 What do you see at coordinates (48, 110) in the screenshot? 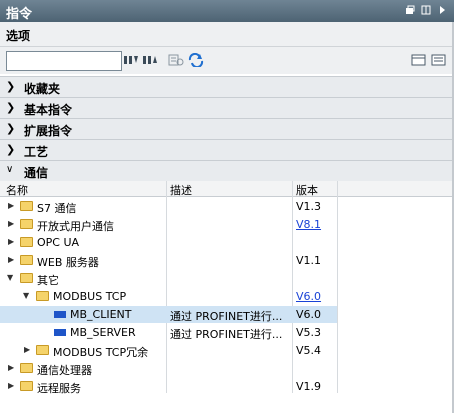
I see `section-label: 基本指令` at bounding box center [48, 110].